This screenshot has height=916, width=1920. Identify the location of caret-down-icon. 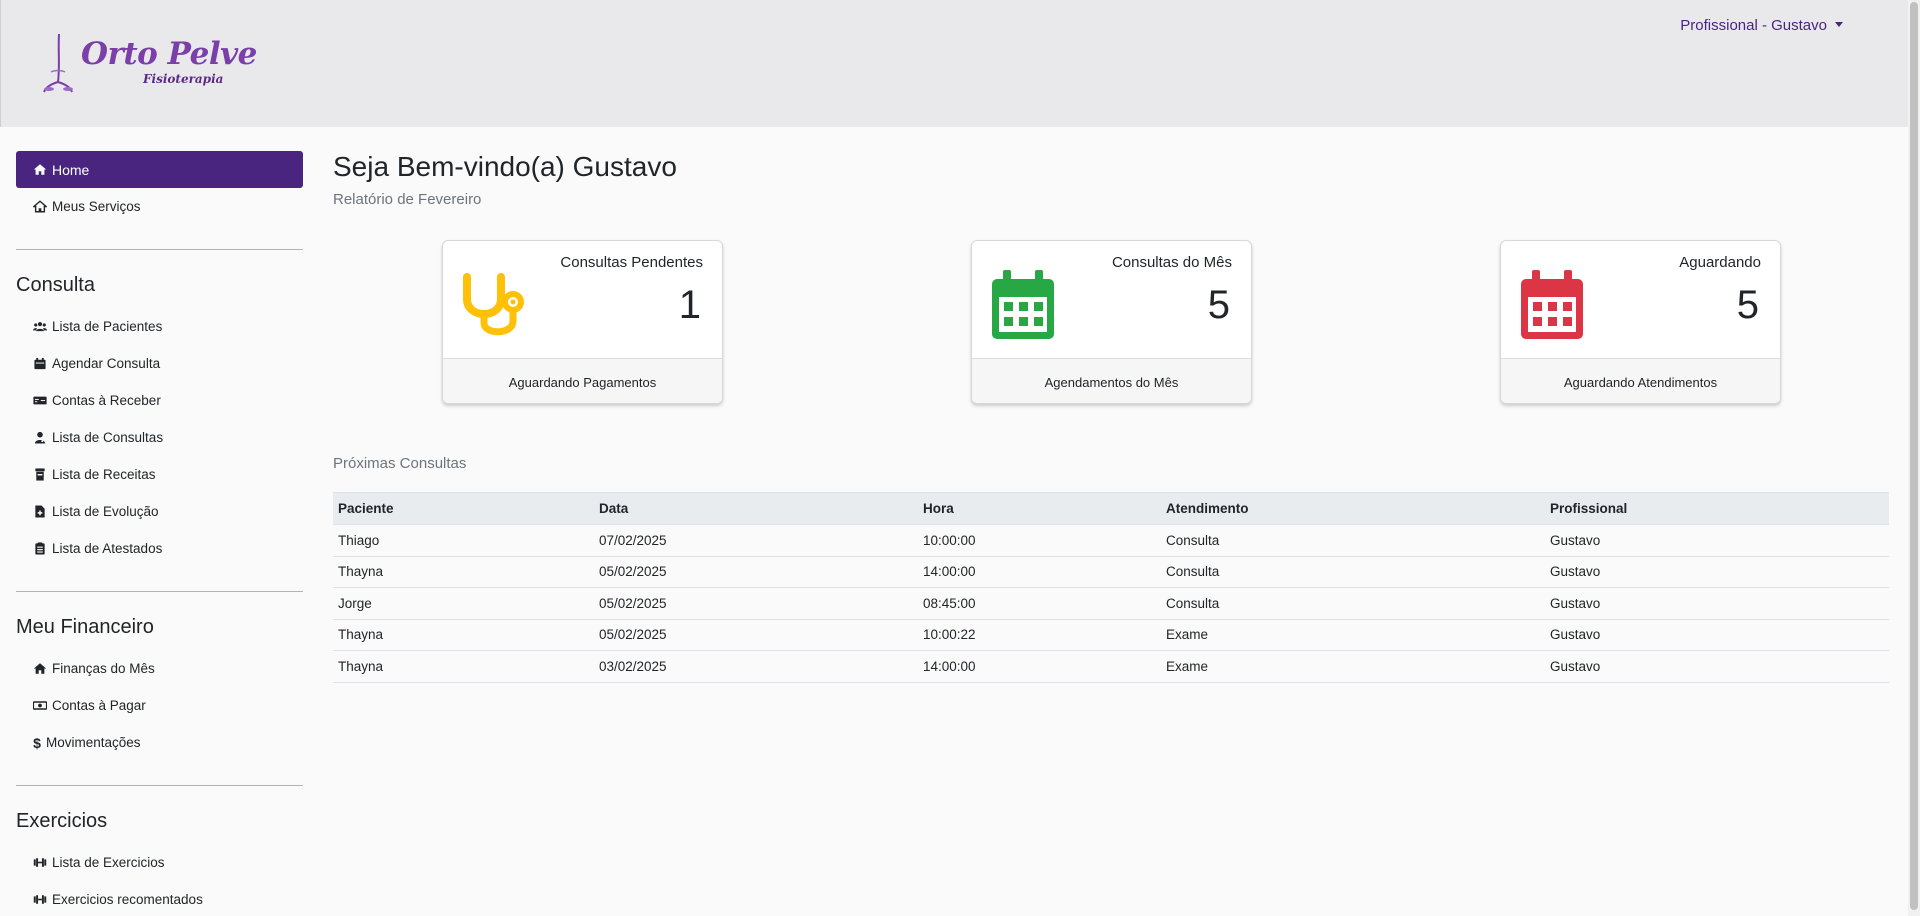
(1839, 24).